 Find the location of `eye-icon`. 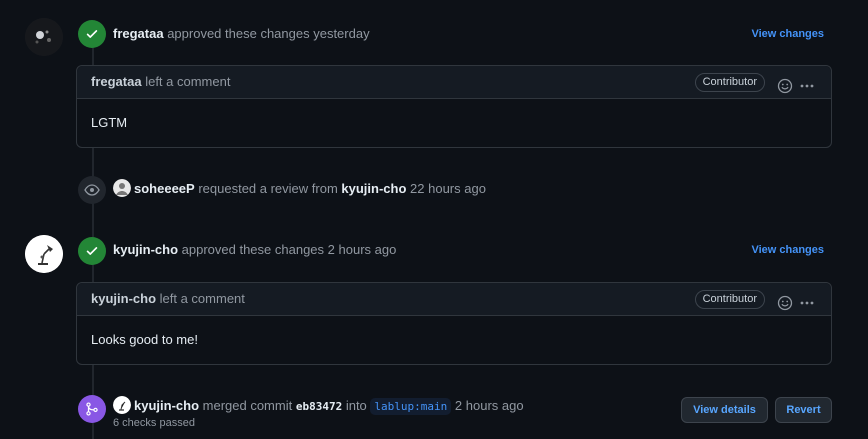

eye-icon is located at coordinates (92, 190).